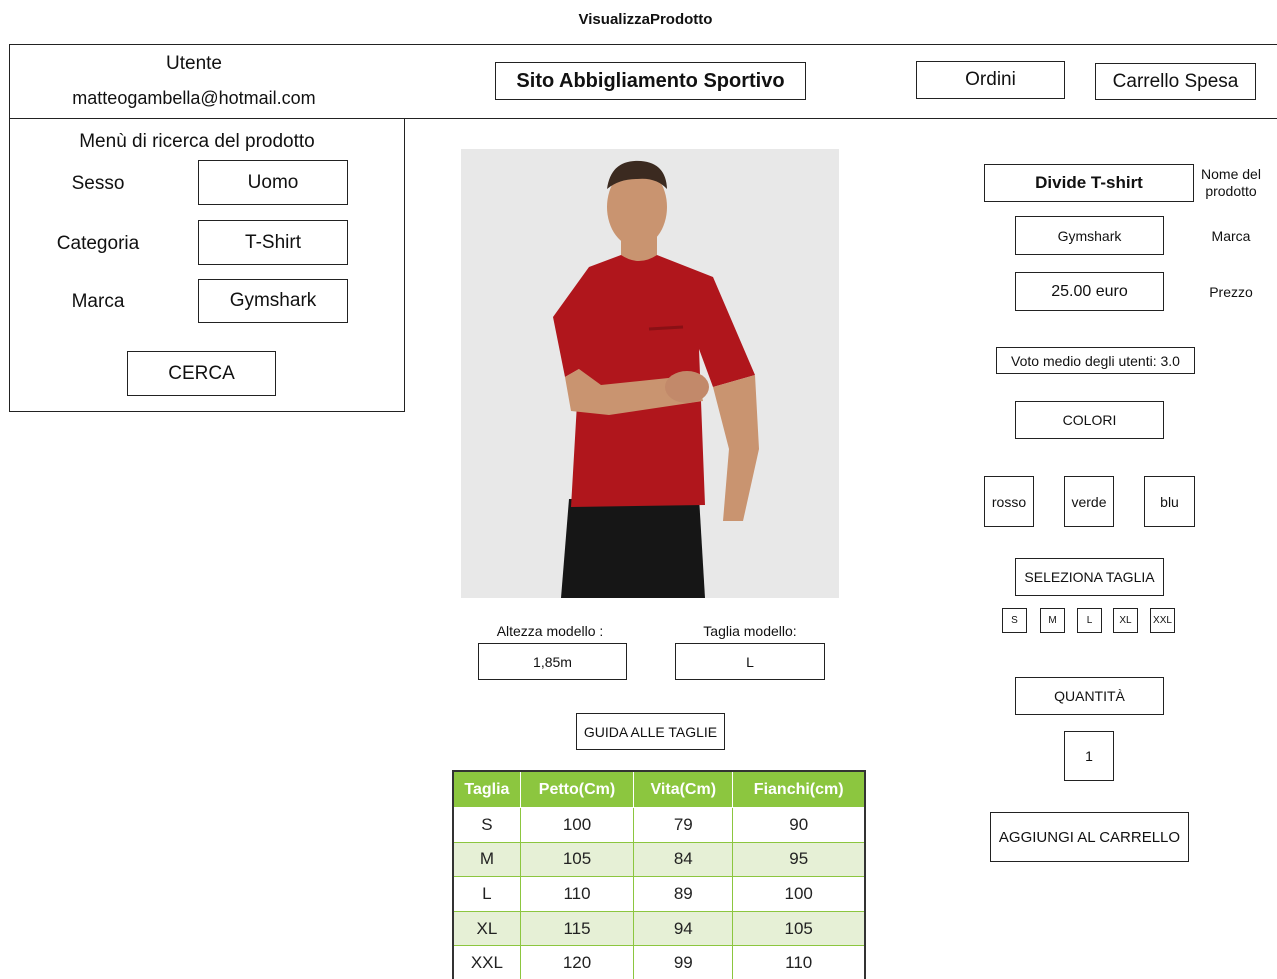 The width and height of the screenshot is (1277, 979). Describe the element at coordinates (577, 962) in the screenshot. I see `table-cell: 120` at that location.